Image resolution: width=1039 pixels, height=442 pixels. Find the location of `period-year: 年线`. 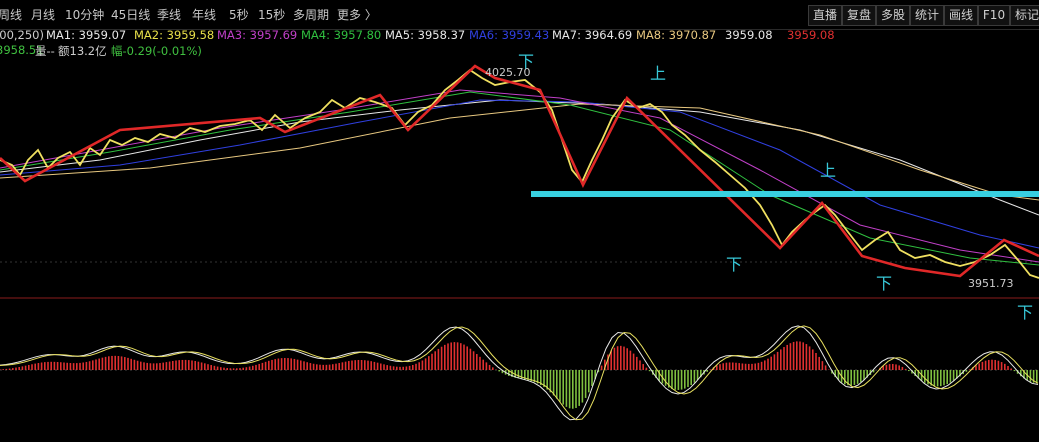

period-year: 年线 is located at coordinates (204, 14).